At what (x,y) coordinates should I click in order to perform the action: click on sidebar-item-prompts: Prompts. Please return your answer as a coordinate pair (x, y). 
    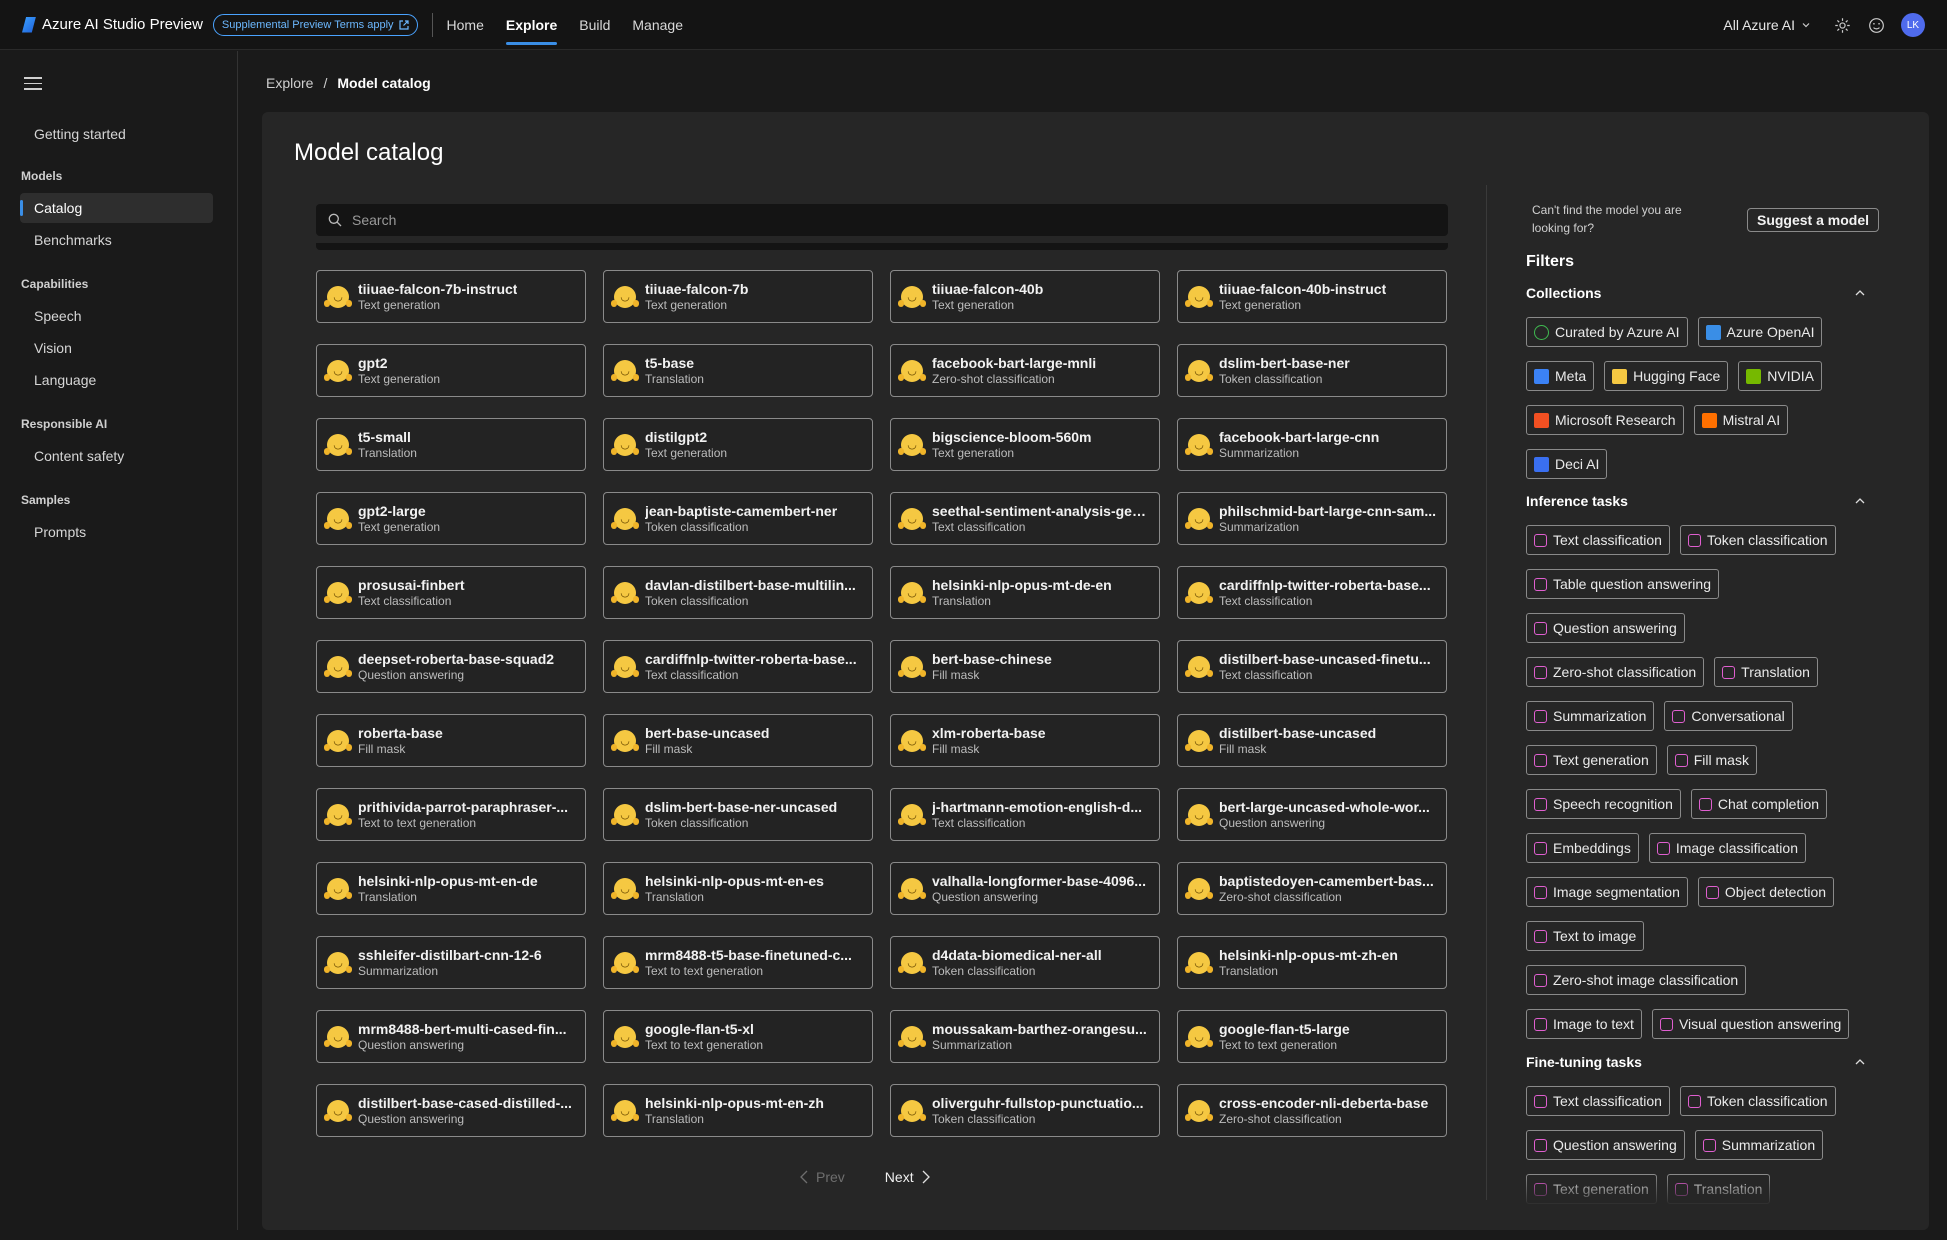
    Looking at the image, I should click on (116, 532).